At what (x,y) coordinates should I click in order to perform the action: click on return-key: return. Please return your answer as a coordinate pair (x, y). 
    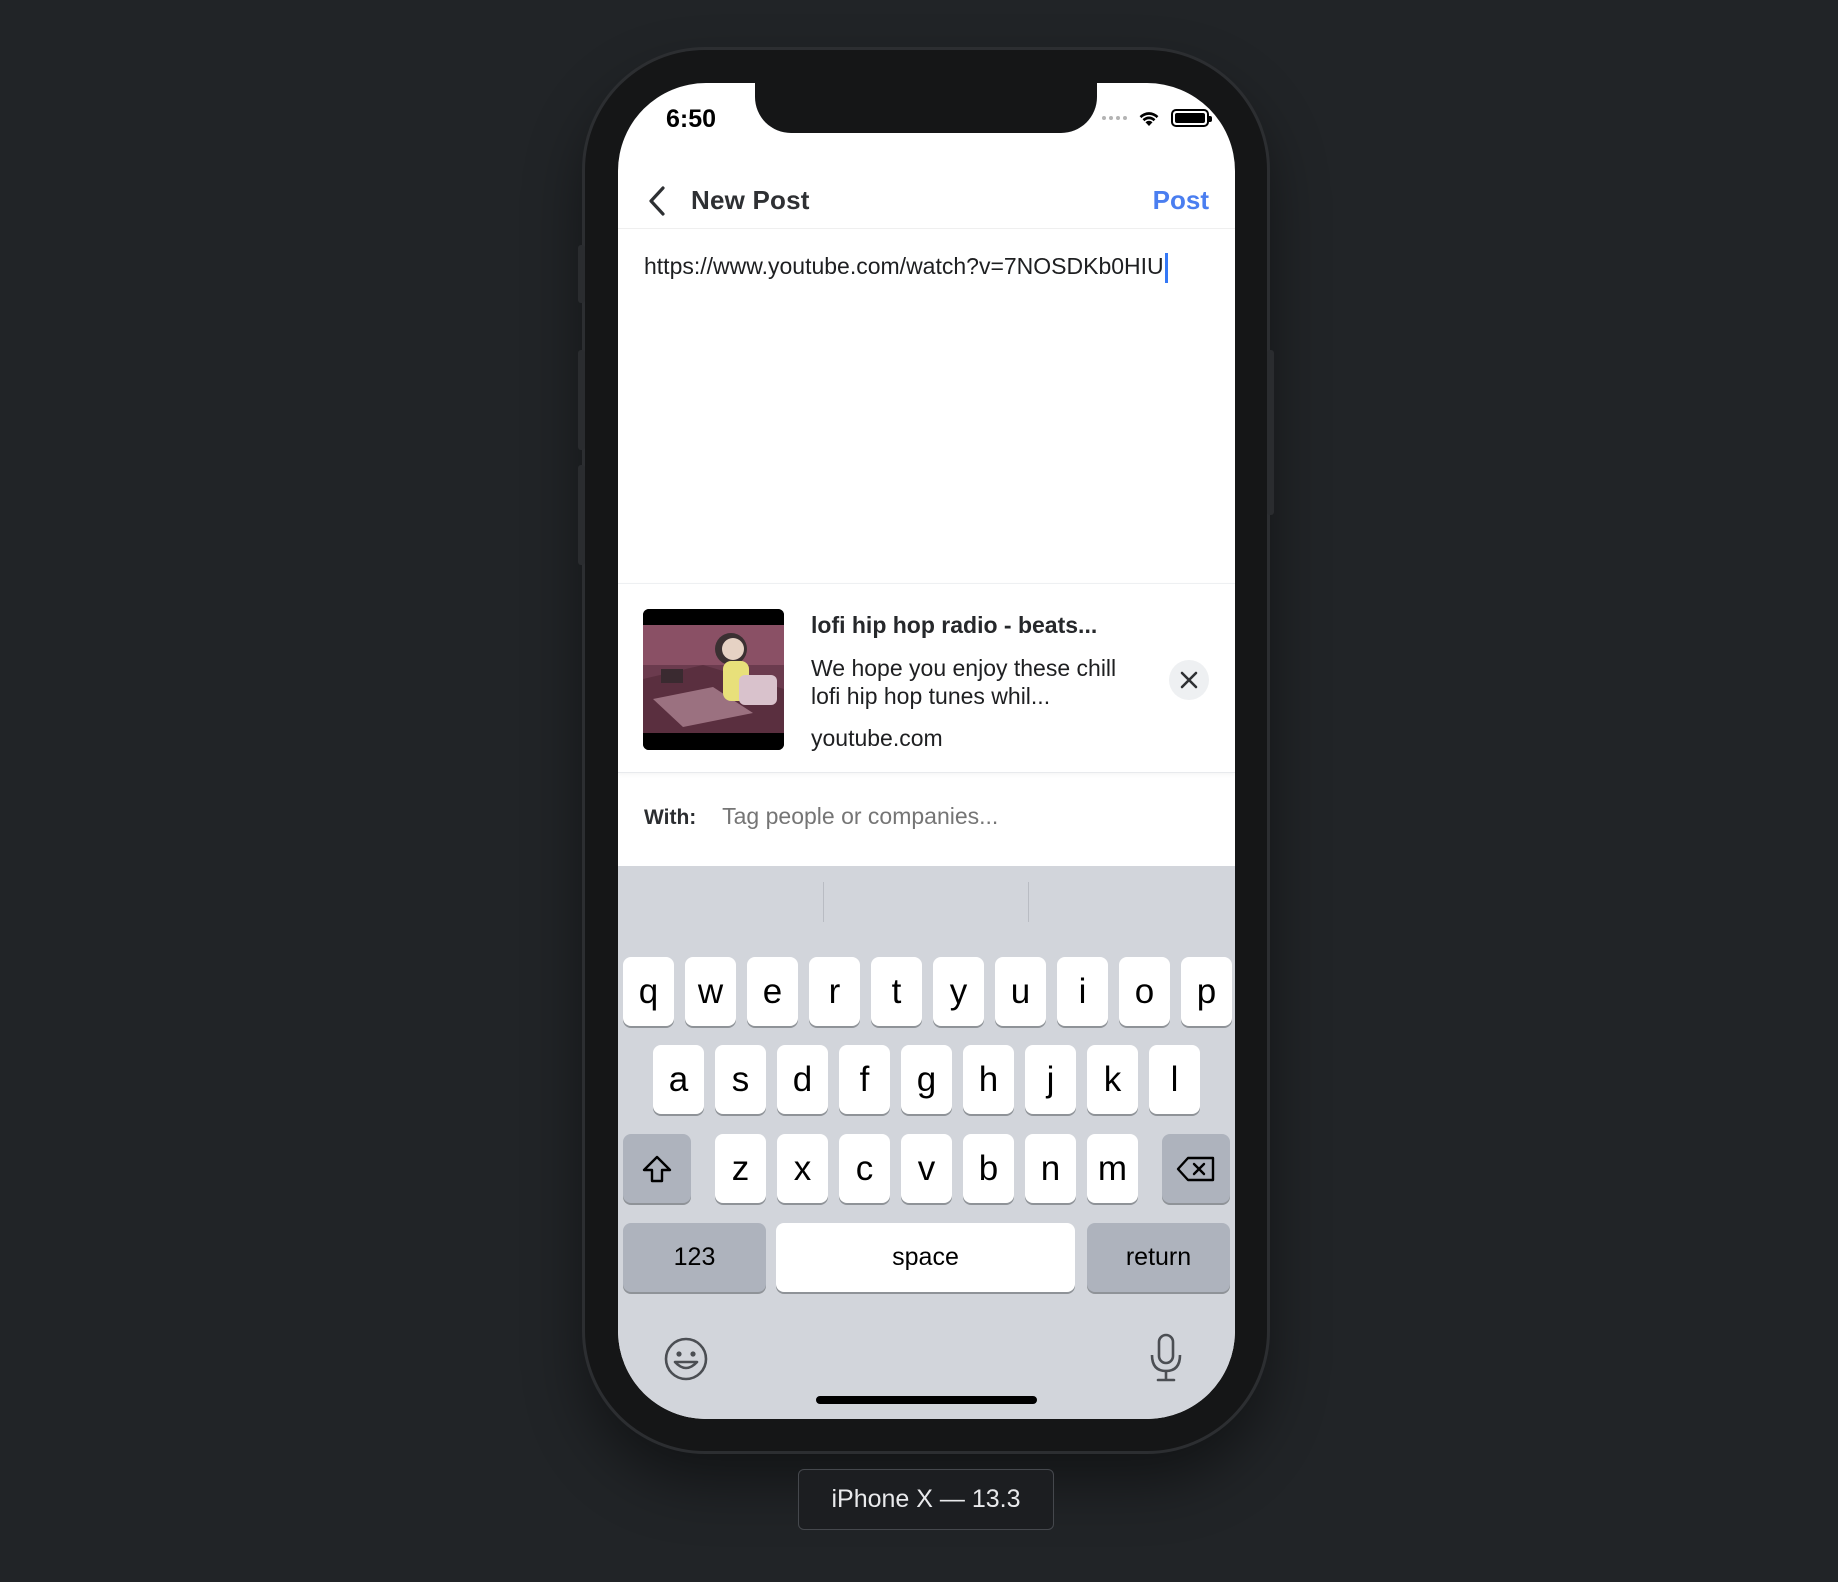
    Looking at the image, I should click on (1158, 1257).